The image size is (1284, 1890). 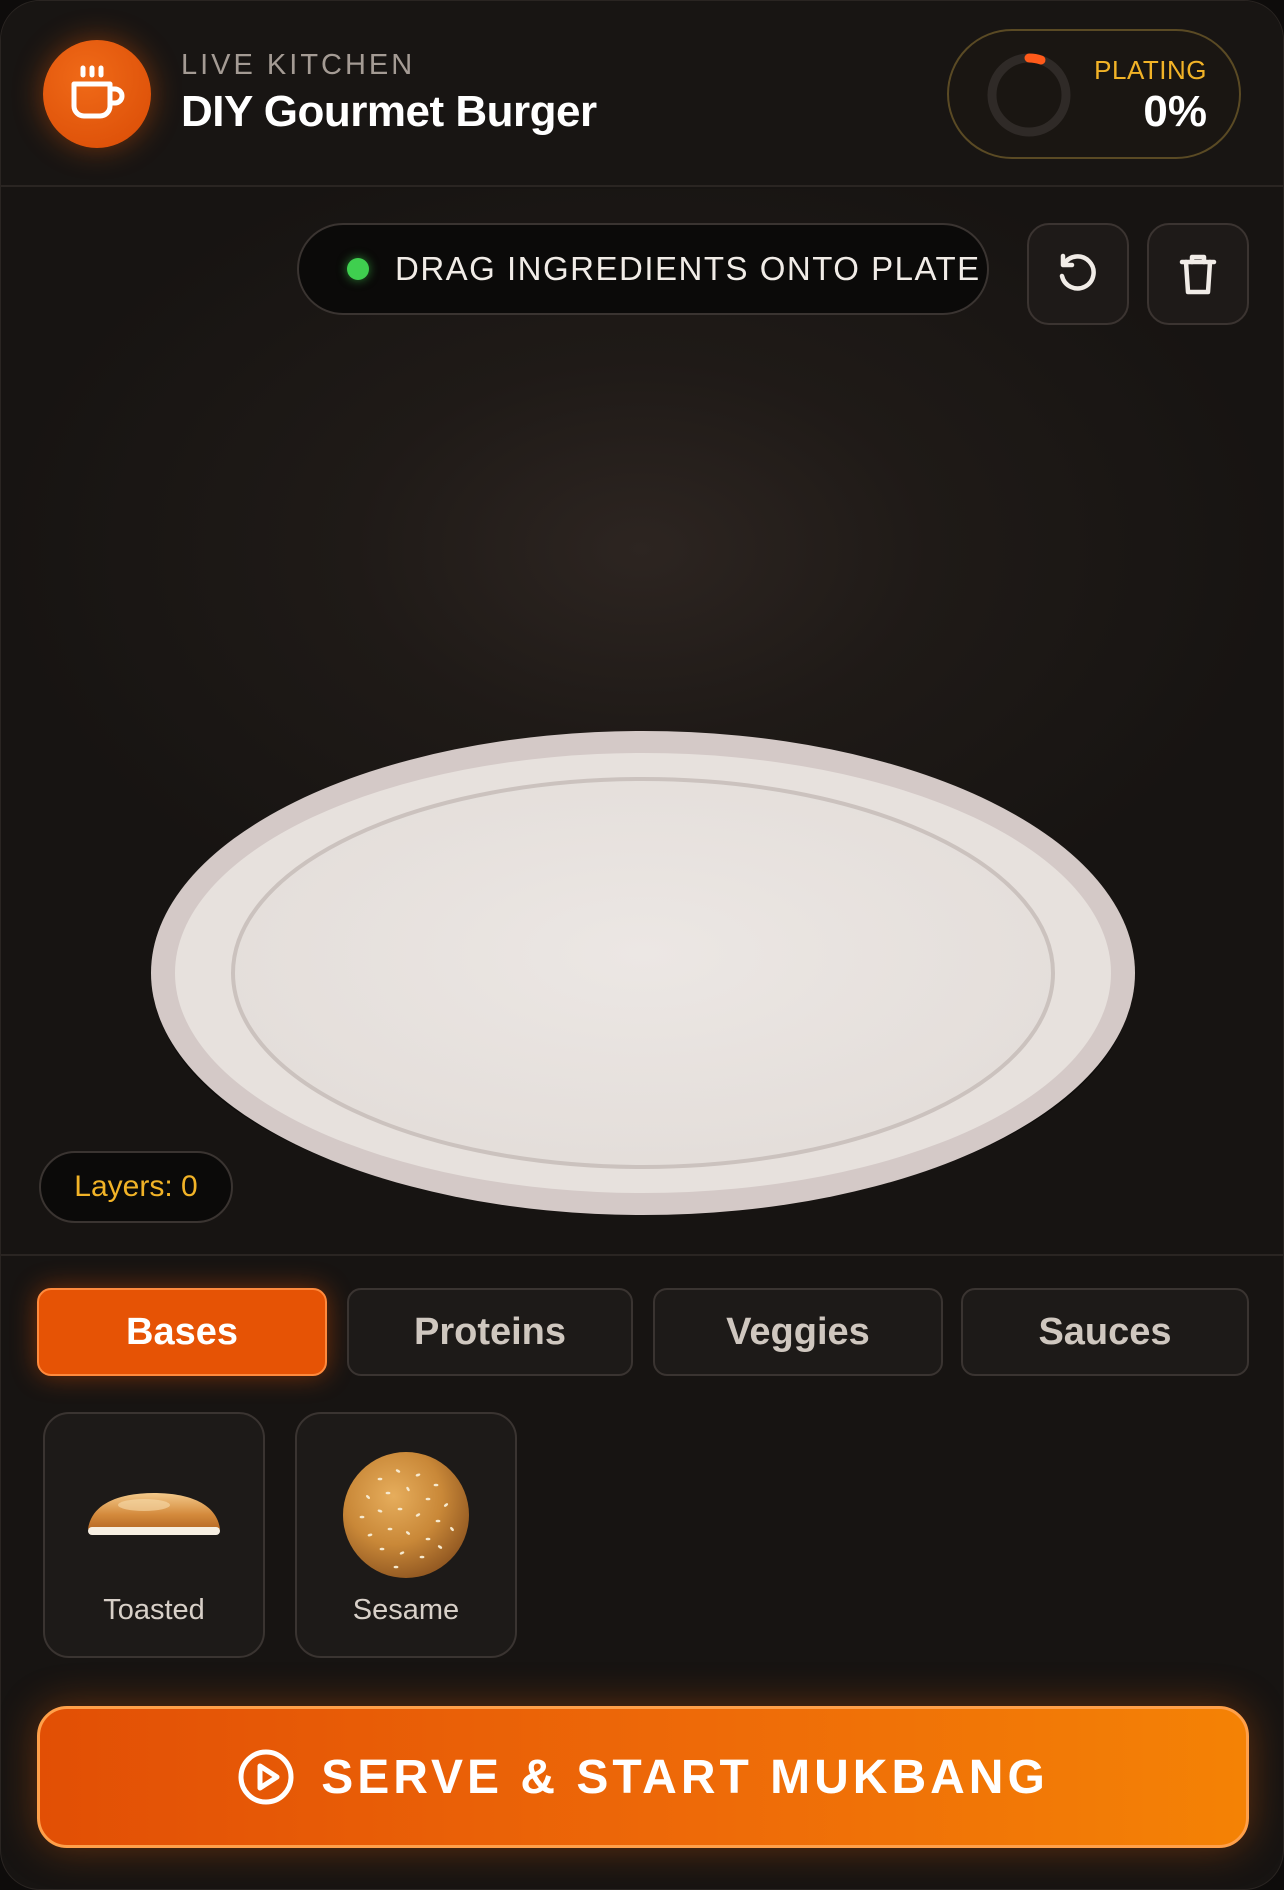 I want to click on undo-button, so click(x=1078, y=274).